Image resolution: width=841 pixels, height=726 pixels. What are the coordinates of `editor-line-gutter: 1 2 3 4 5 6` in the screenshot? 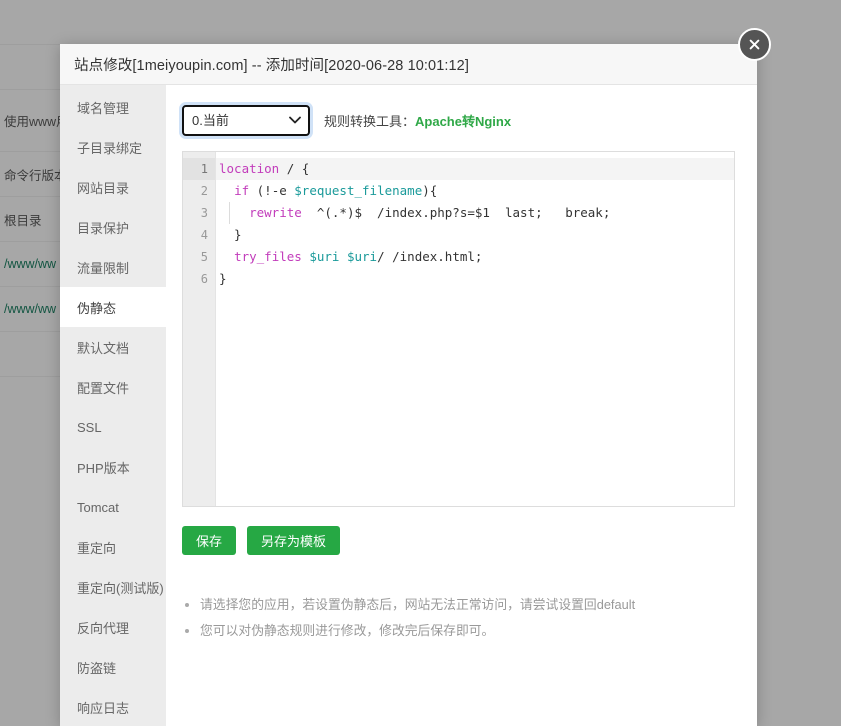 It's located at (199, 329).